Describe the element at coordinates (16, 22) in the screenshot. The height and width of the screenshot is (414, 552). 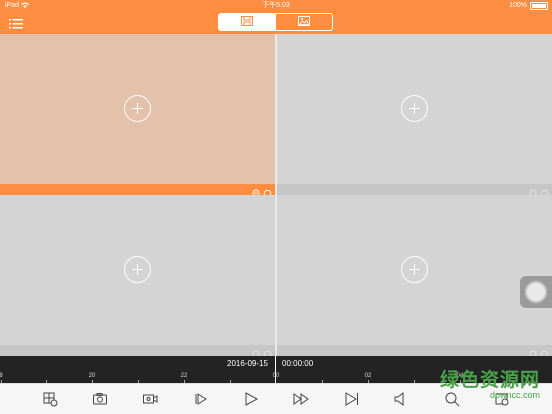
I see `menu-list-icon` at that location.